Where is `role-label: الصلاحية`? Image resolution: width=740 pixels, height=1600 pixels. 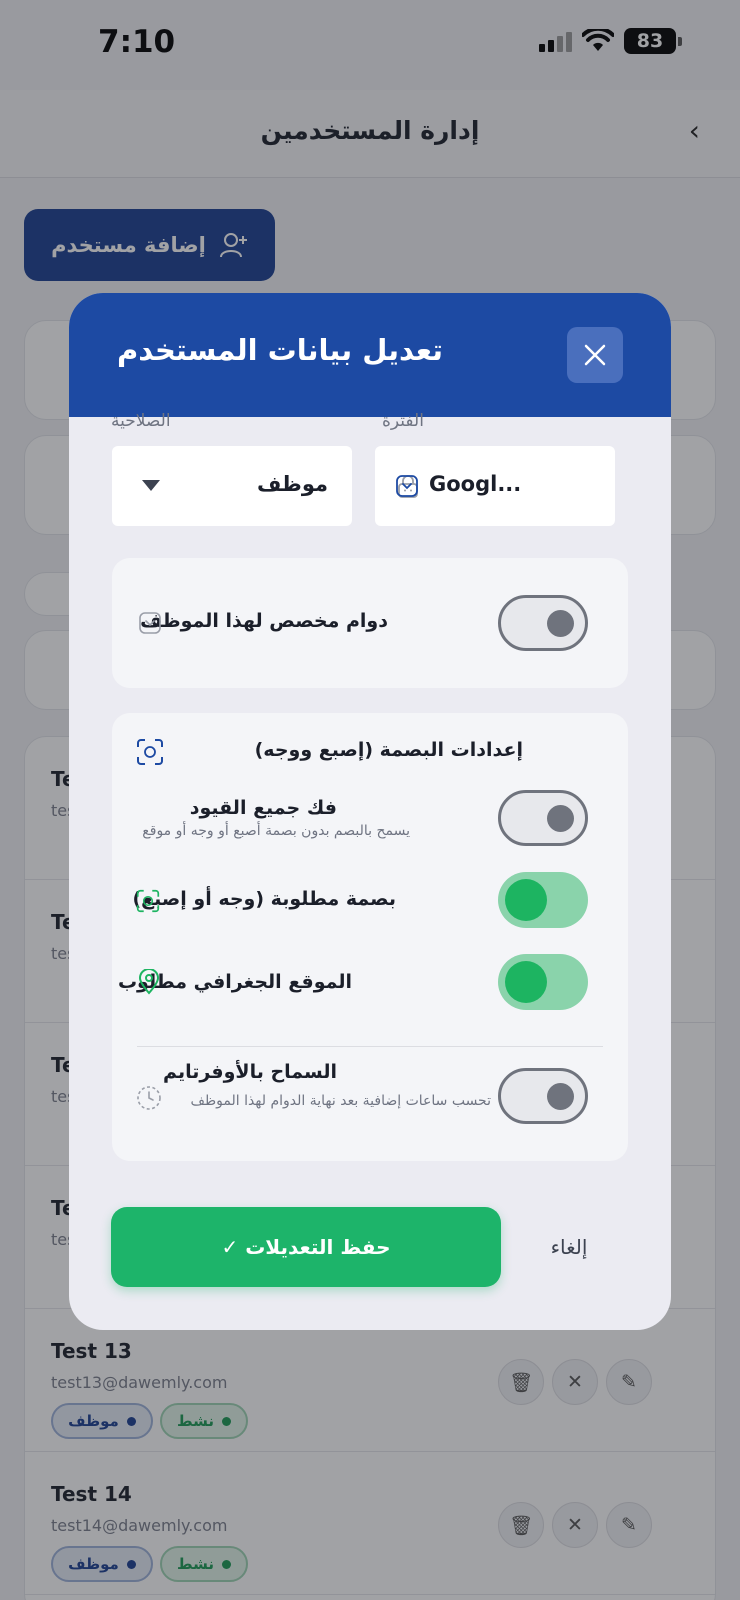 role-label: الصلاحية is located at coordinates (141, 421).